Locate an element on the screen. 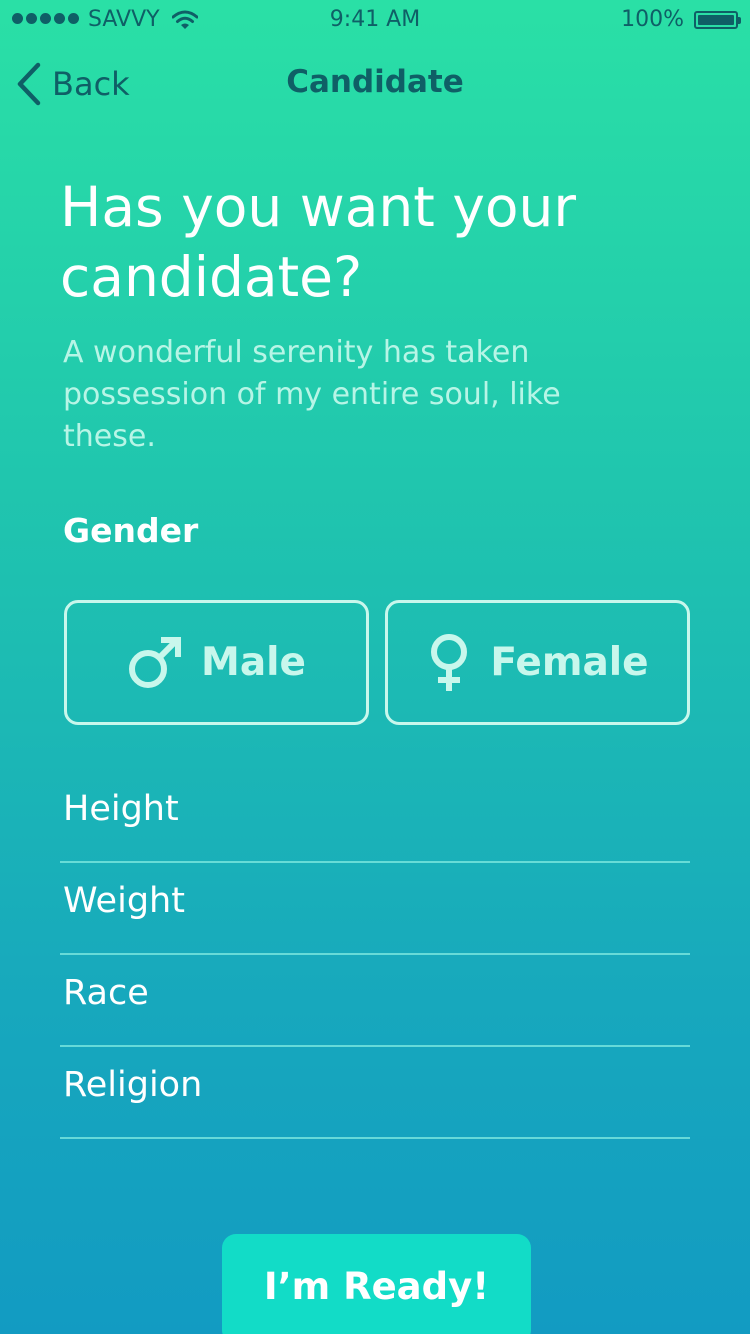 The height and width of the screenshot is (1334, 750). page-title: Candidate is located at coordinates (375, 82).